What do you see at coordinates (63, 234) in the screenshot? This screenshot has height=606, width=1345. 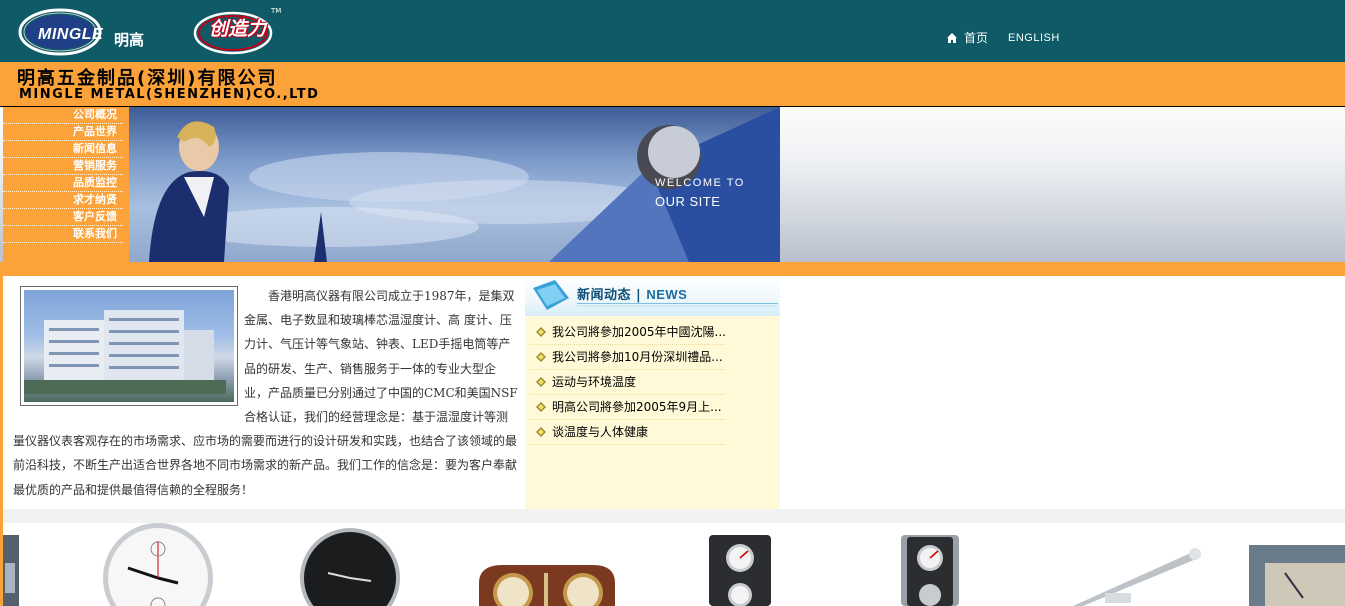 I see `sidebar-item-contact: 联系我们` at bounding box center [63, 234].